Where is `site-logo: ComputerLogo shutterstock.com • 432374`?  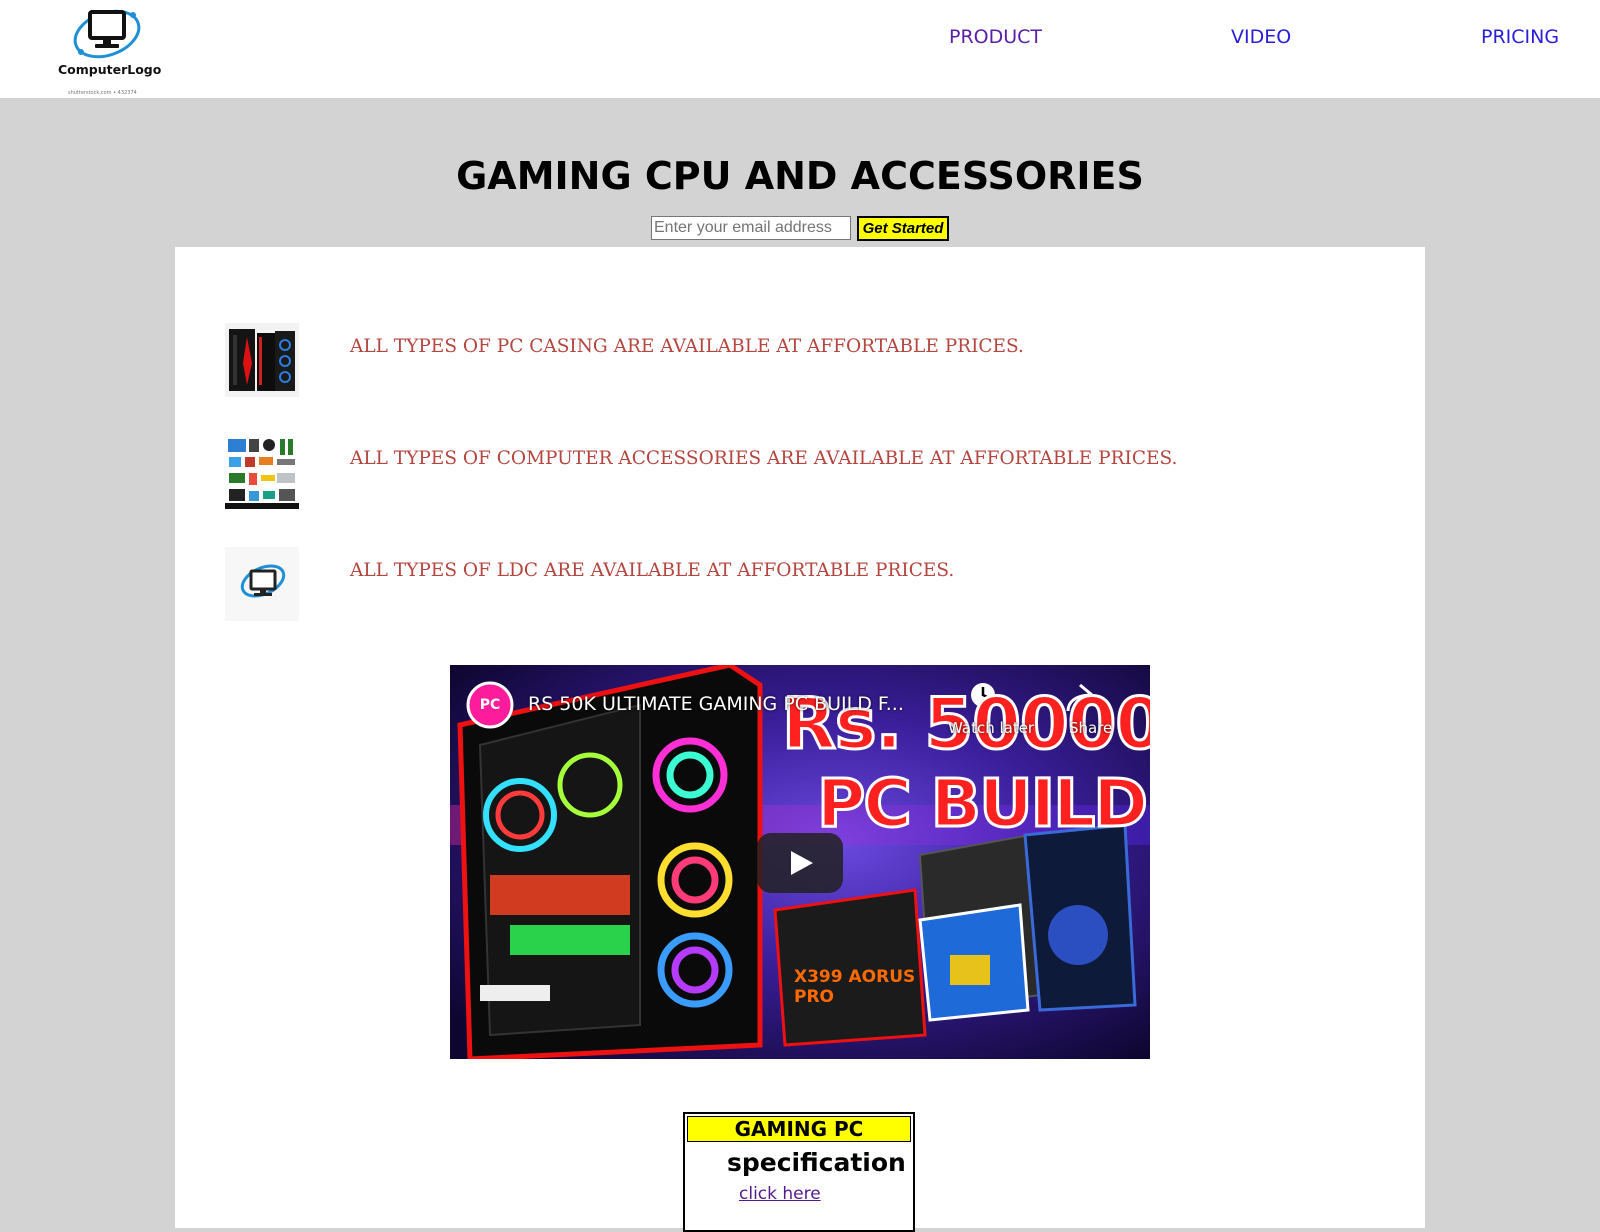
site-logo: ComputerLogo shutterstock.com • 432374 is located at coordinates (109, 51).